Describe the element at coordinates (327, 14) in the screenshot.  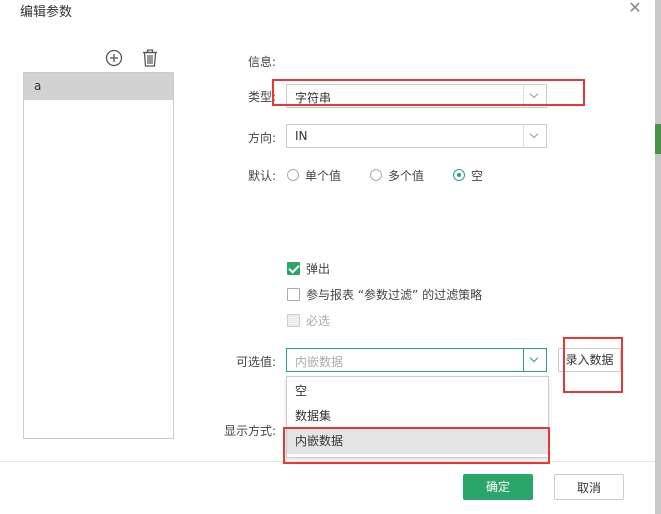
I see `dialog-titlebar: 编辑参数 ✕` at that location.